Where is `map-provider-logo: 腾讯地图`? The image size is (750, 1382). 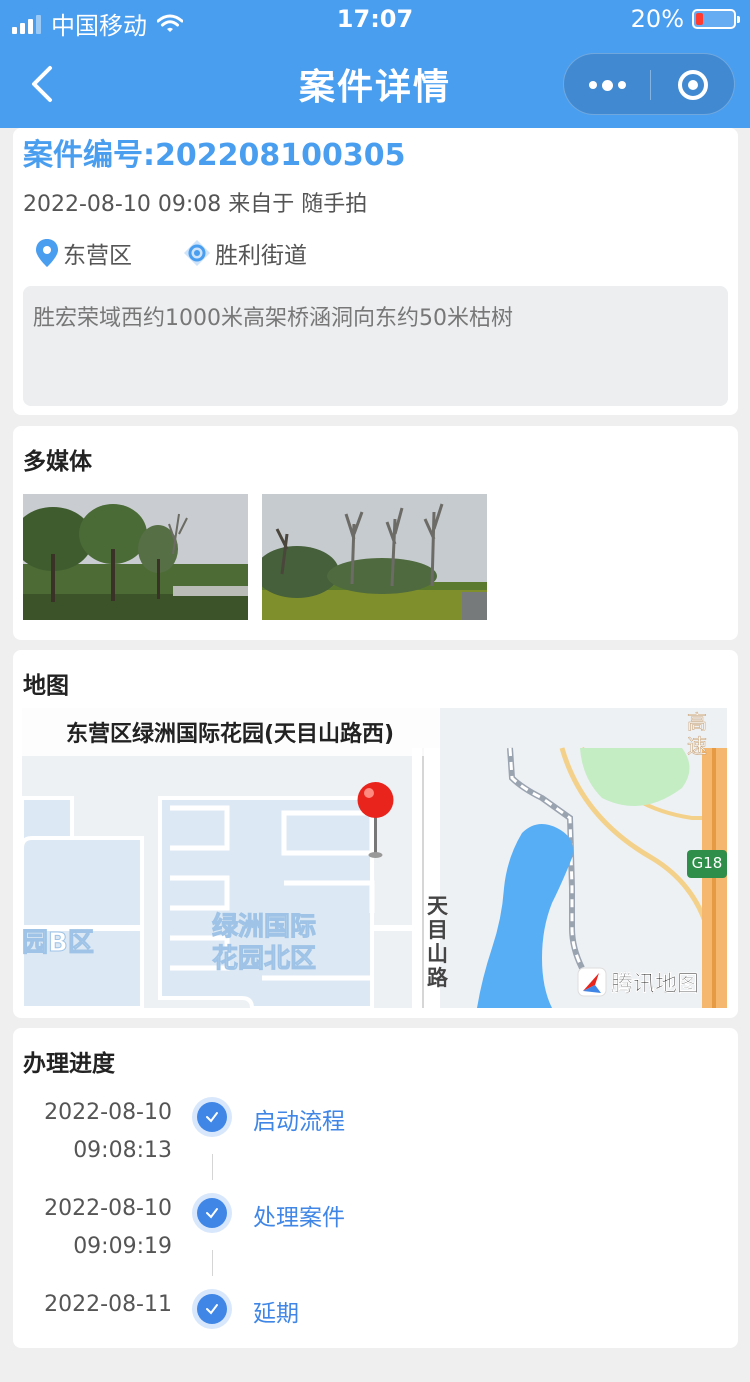 map-provider-logo: 腾讯地图 is located at coordinates (638, 982).